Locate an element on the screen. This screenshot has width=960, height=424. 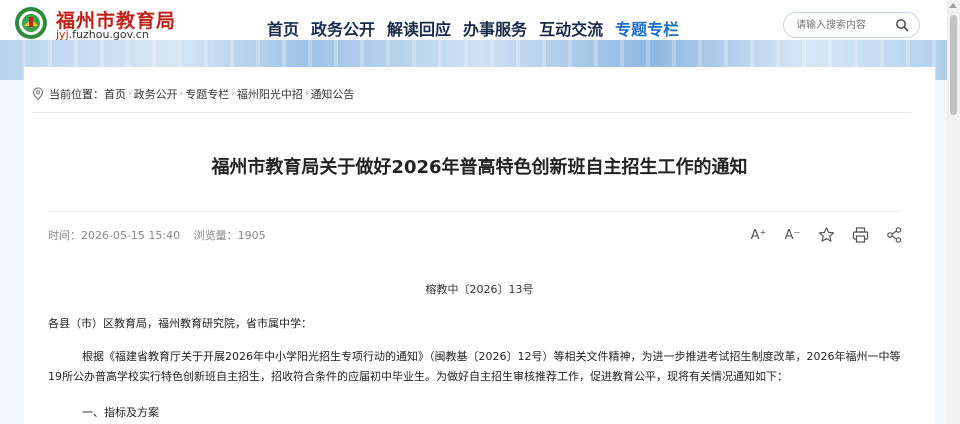
nav-item-interaction: 互动交流 is located at coordinates (571, 28).